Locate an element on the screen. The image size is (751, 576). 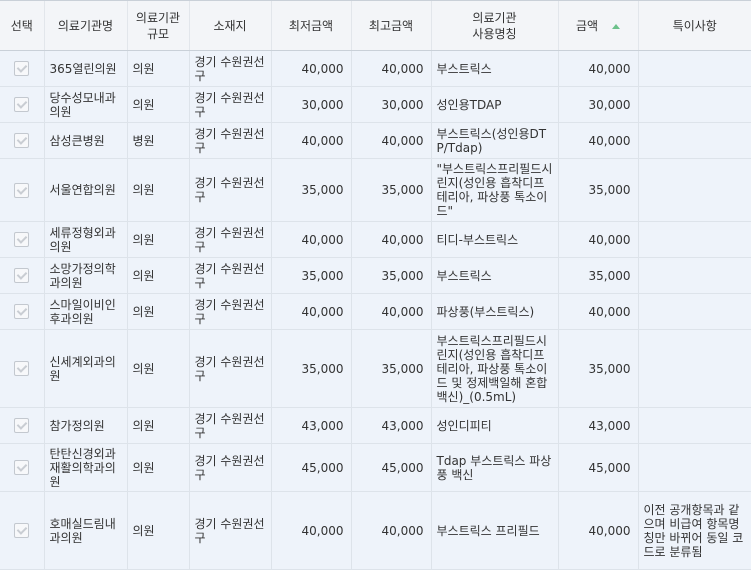
cell-usage-name: 부스트릭스 is located at coordinates (494, 275).